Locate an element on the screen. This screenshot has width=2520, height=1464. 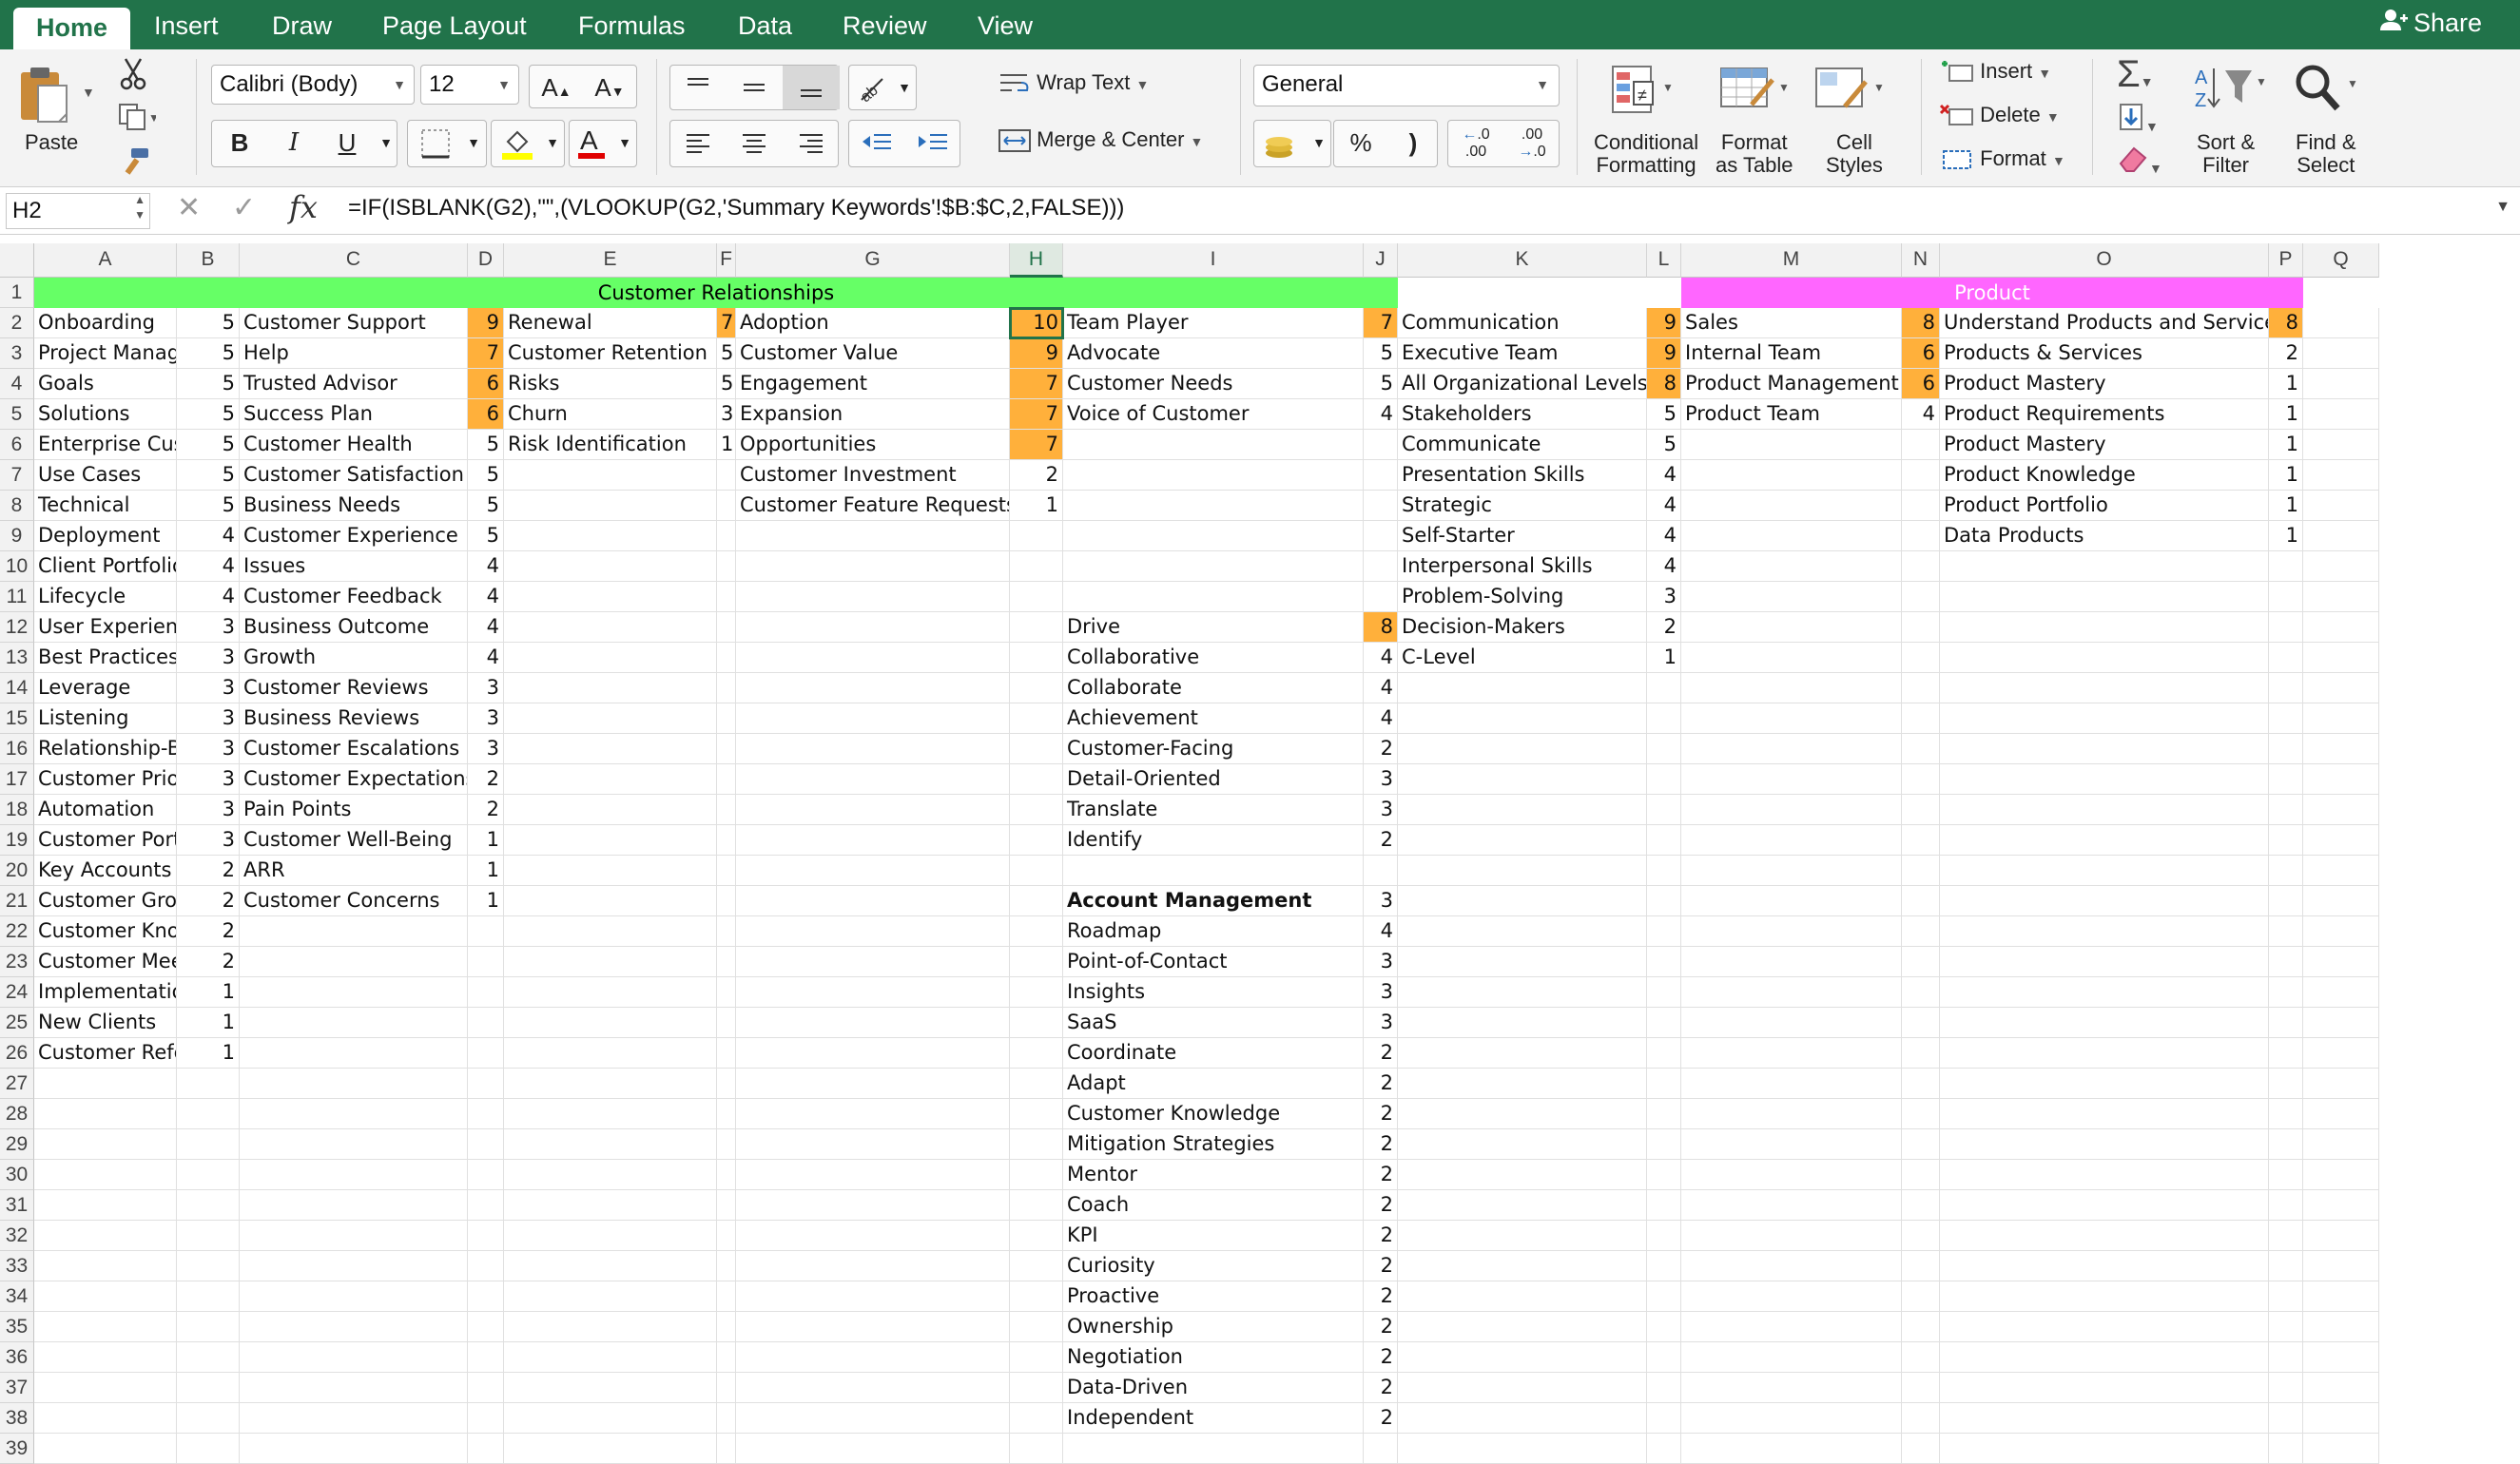
cell-k15 is located at coordinates (1522, 718).